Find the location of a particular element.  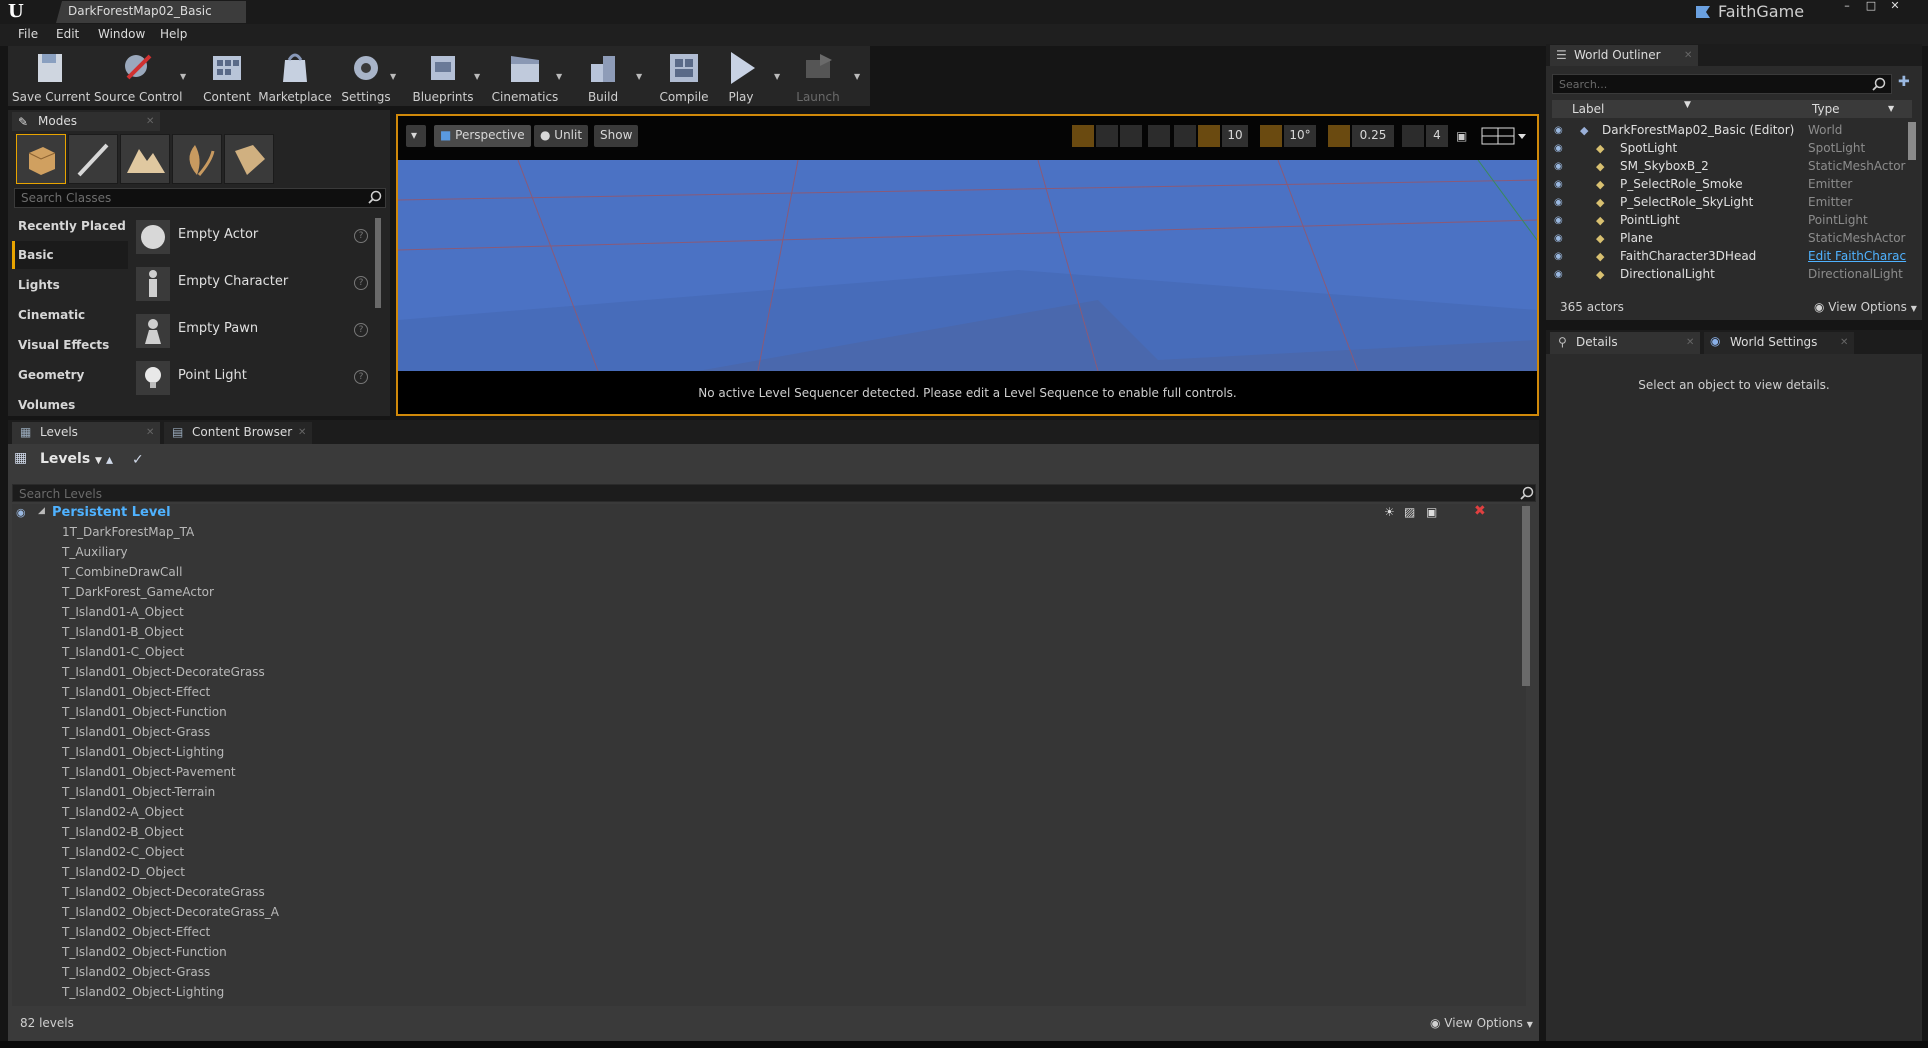

category-volumes: Volumes is located at coordinates (70, 405).